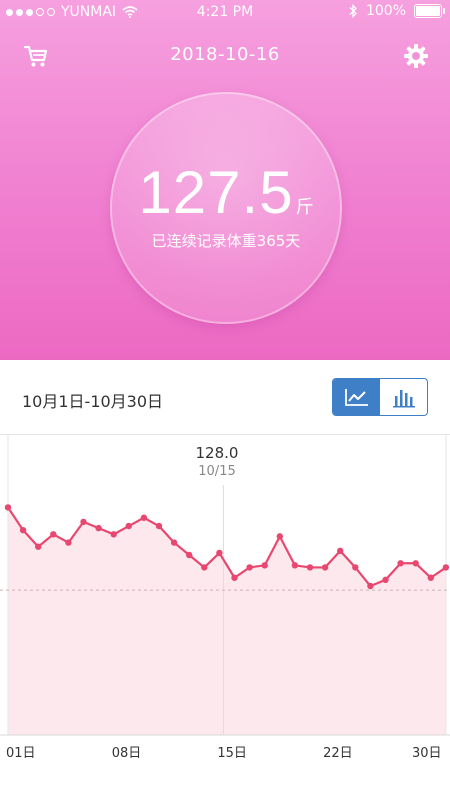  Describe the element at coordinates (427, 753) in the screenshot. I see `x-tick-label: 30日` at that location.